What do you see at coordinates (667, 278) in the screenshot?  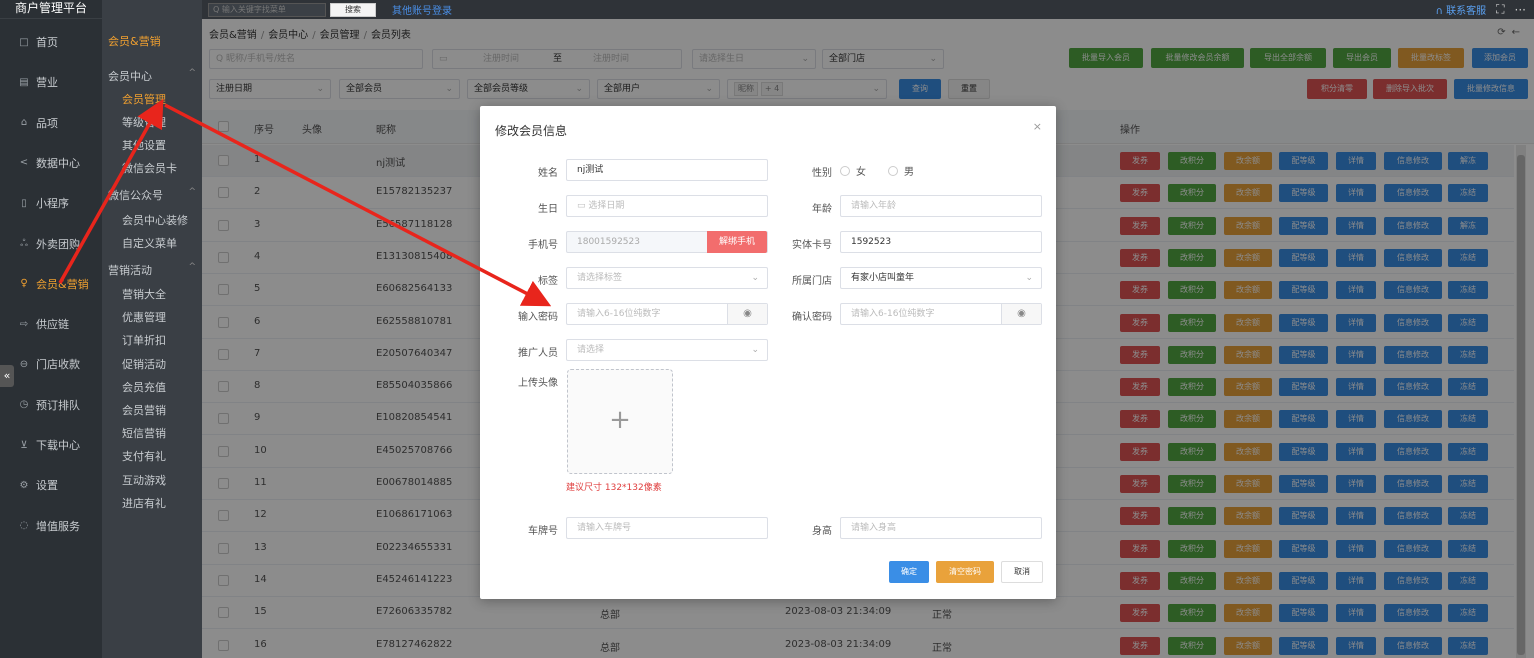 I see `tag-select: 请选择标签 ⌄` at bounding box center [667, 278].